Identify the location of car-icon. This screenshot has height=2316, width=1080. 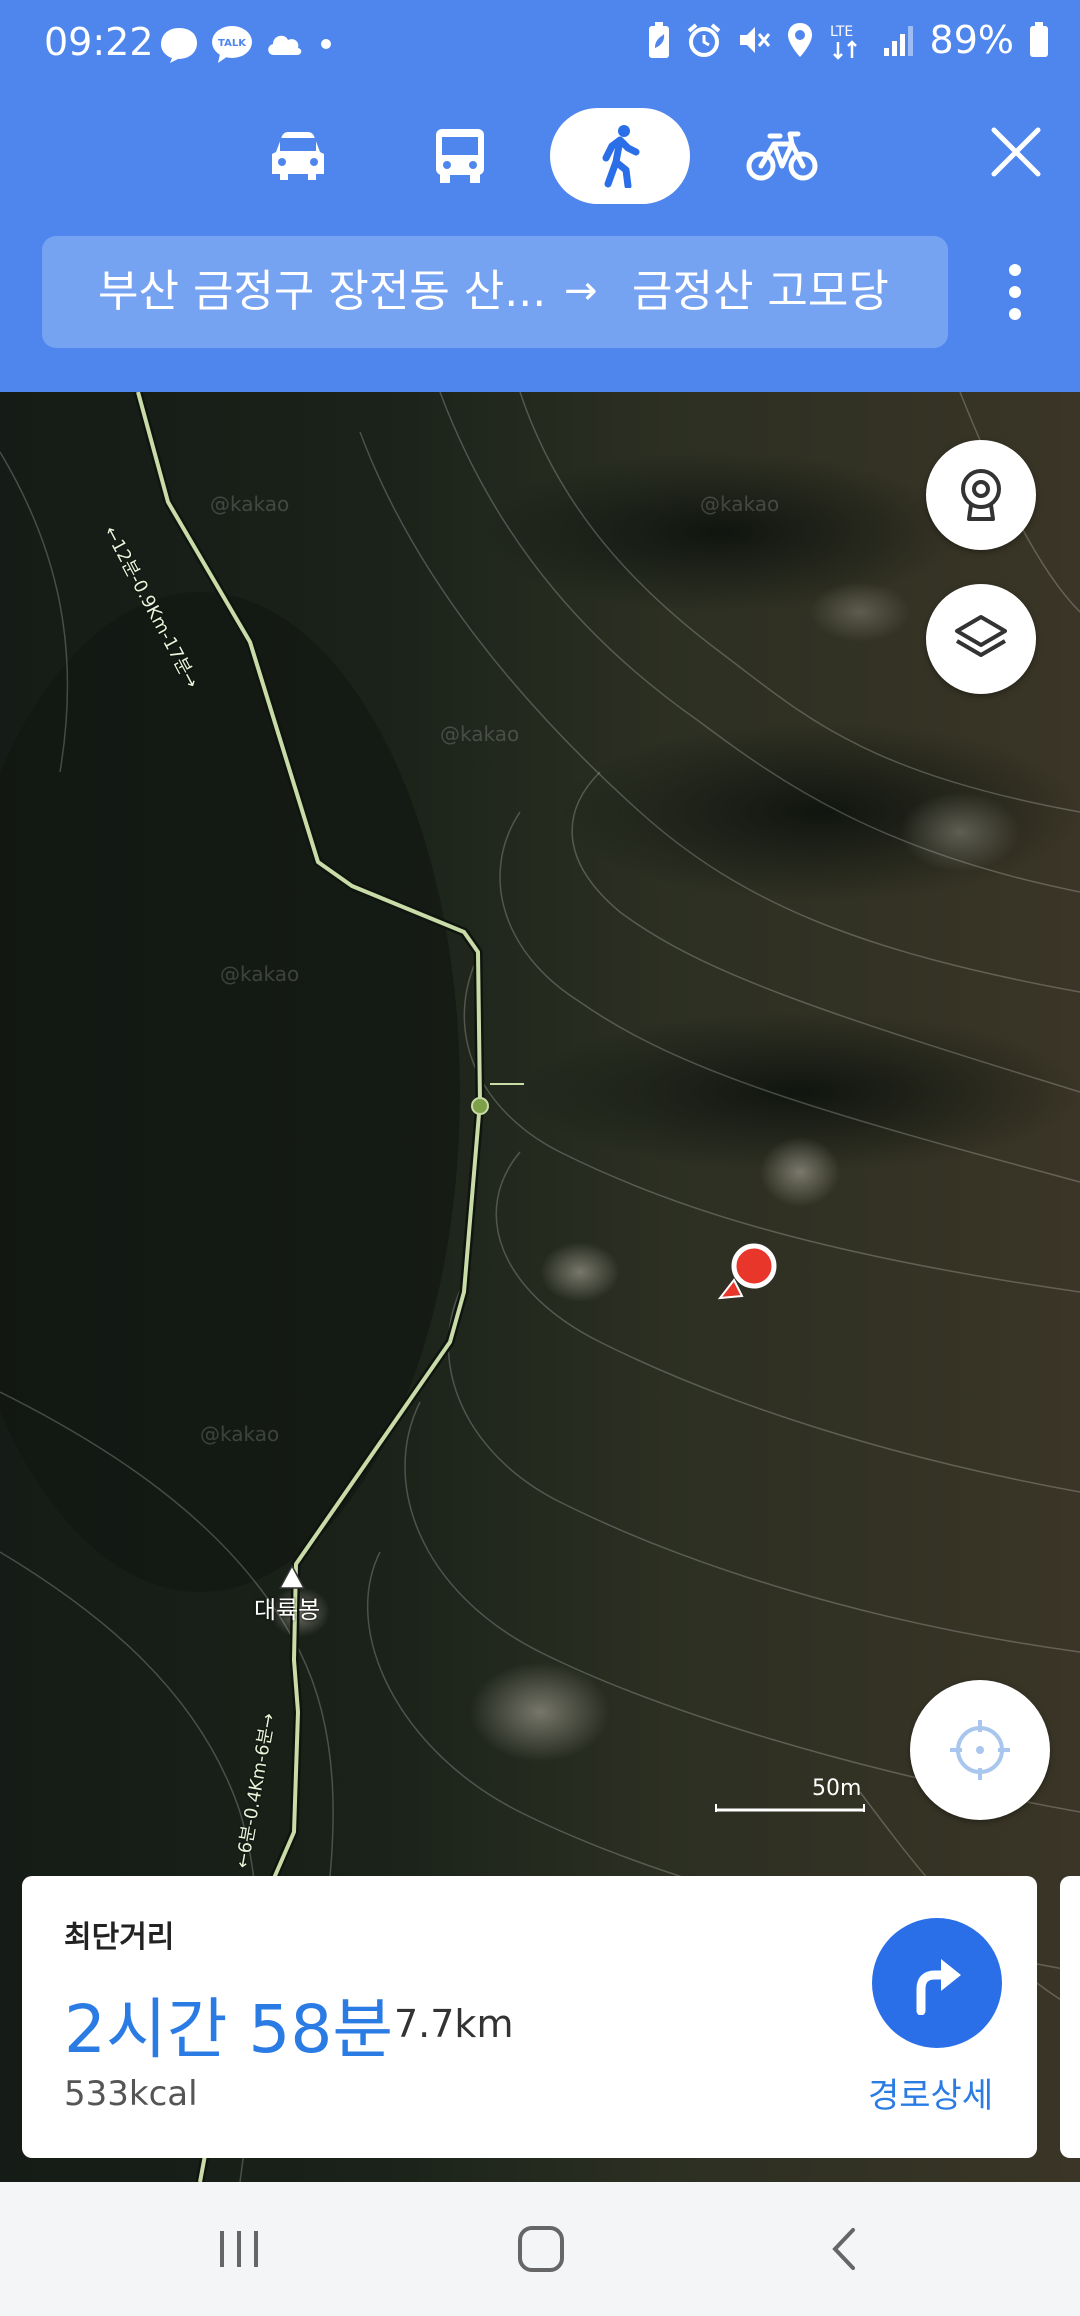
(298, 156).